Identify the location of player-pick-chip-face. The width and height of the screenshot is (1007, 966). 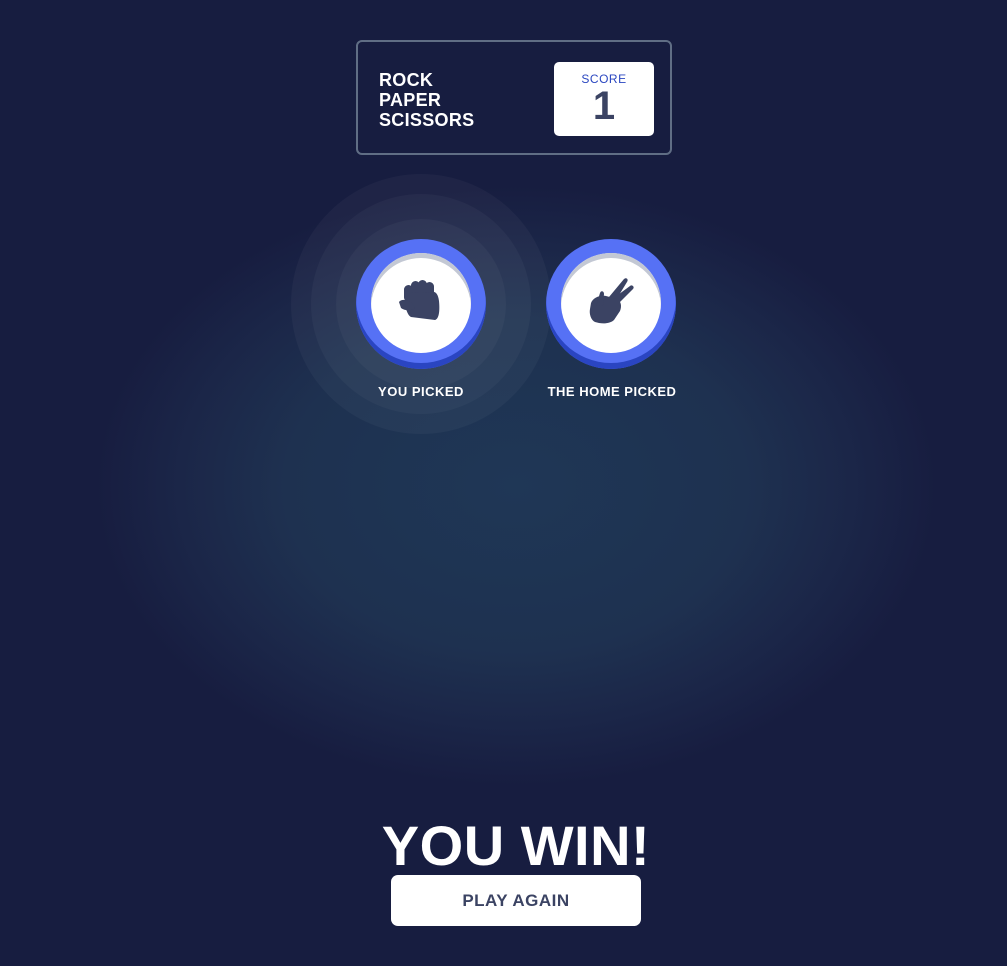
(421, 303).